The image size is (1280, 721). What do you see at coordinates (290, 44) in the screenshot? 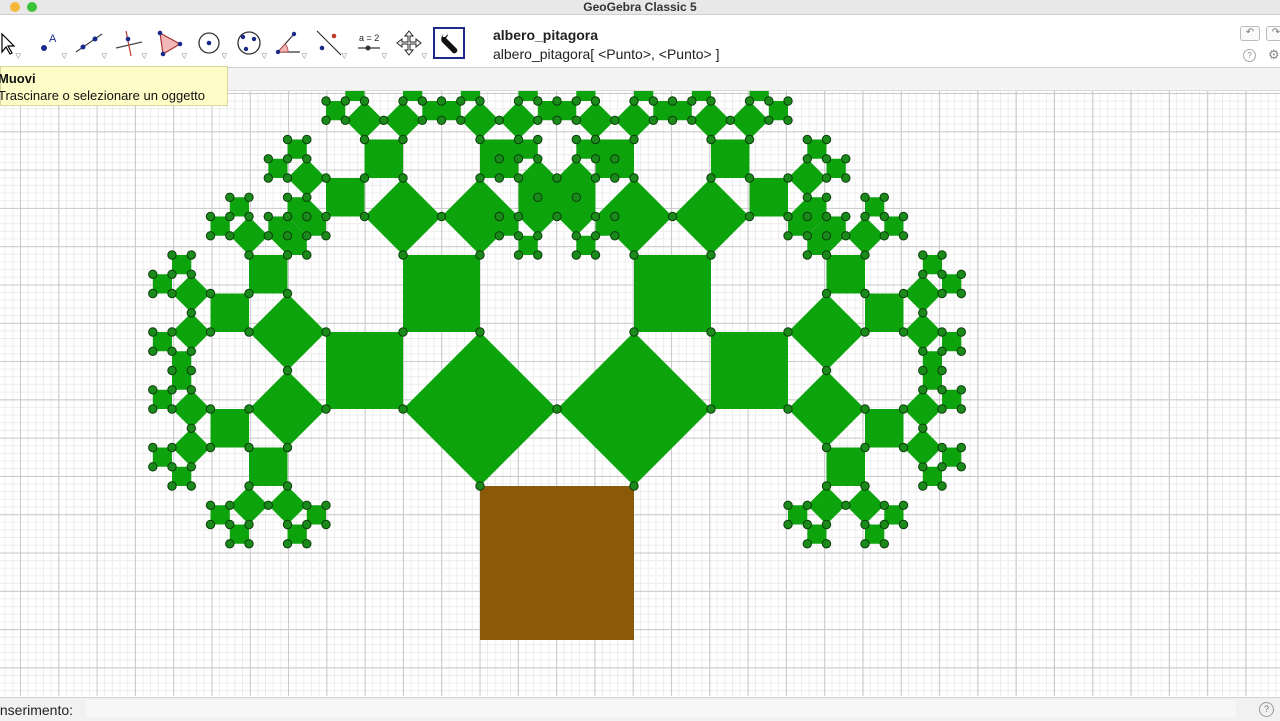
I see `angle-tool: ▽` at bounding box center [290, 44].